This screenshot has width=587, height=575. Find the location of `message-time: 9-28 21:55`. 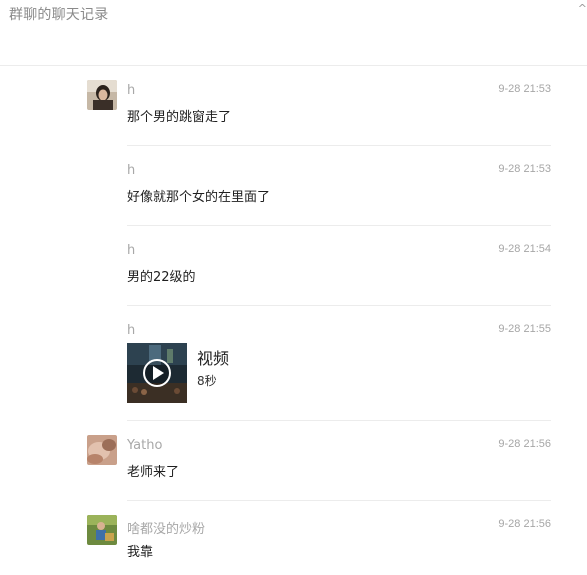

message-time: 9-28 21:55 is located at coordinates (524, 329).